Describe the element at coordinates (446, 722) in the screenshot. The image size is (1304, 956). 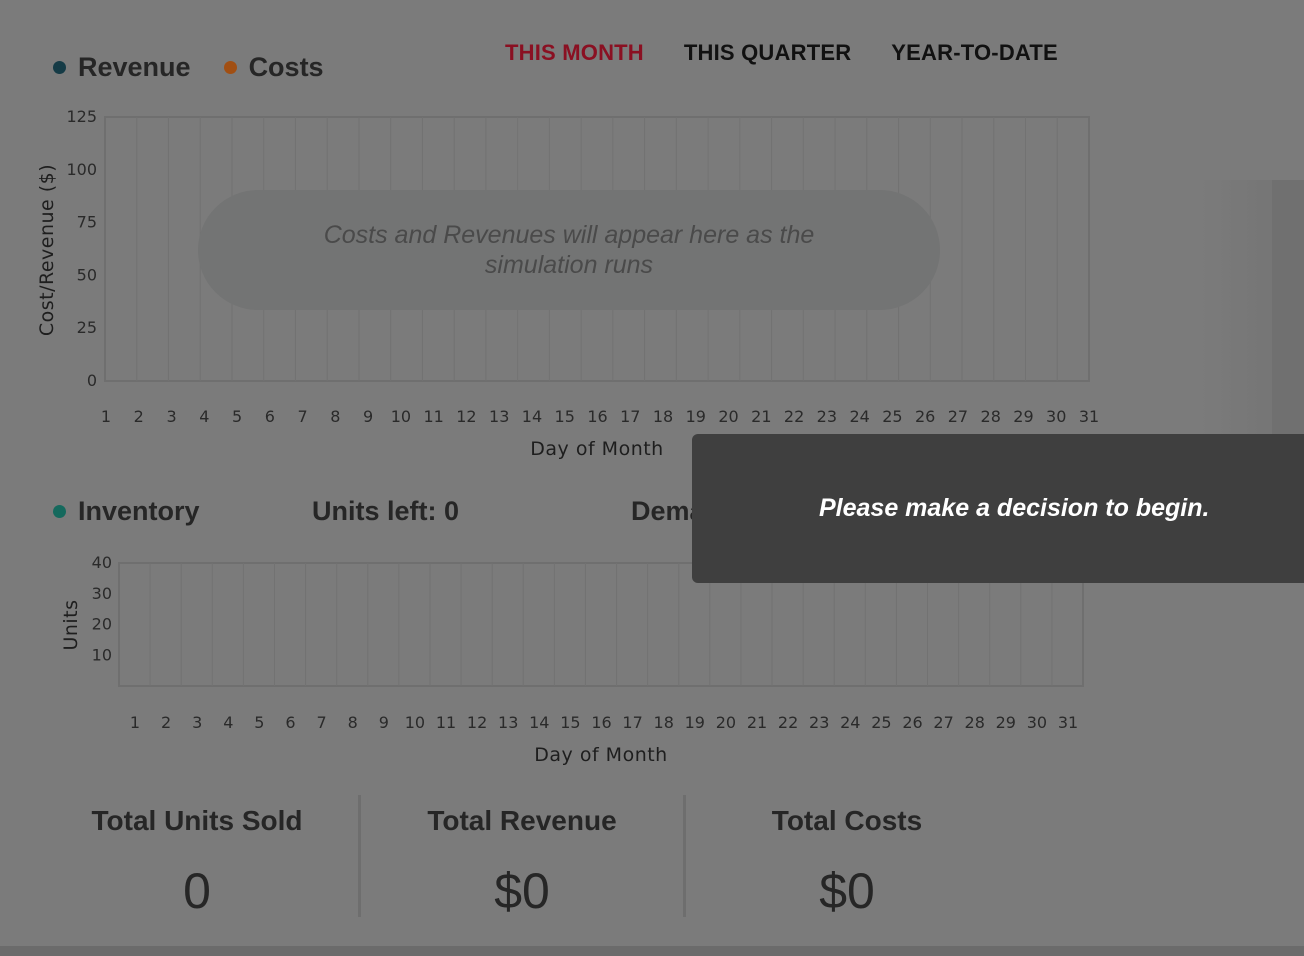
I see `x-tick-label: 11` at that location.